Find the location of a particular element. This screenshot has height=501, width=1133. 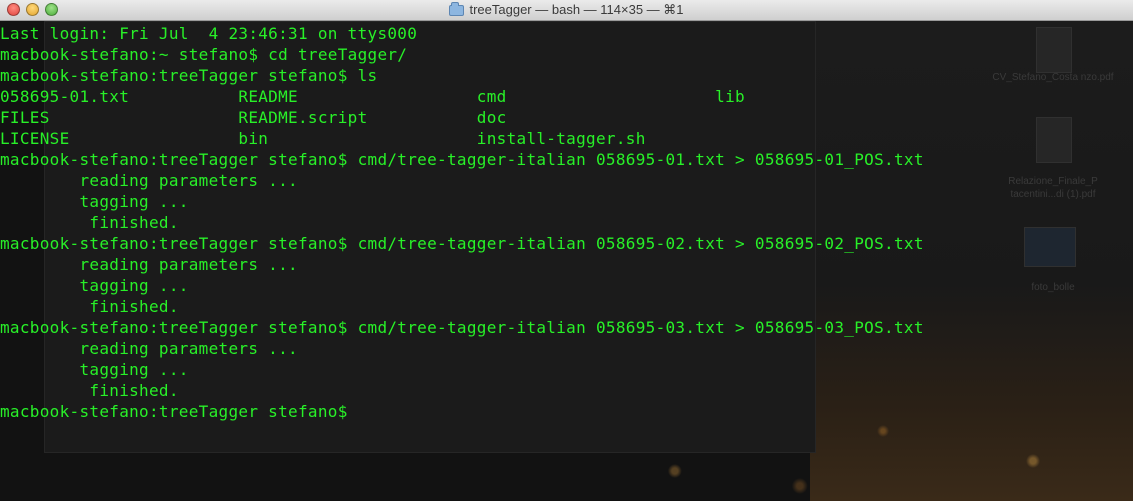

terminal-line: 058695-01.txt README cmd lib is located at coordinates (372, 96).